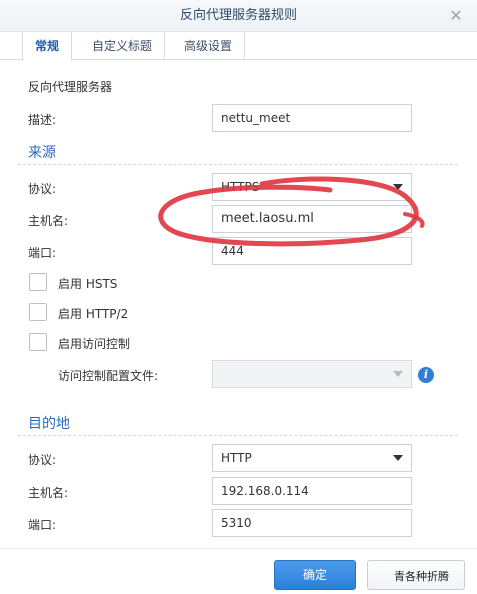 This screenshot has width=477, height=594. Describe the element at coordinates (421, 576) in the screenshot. I see `watermark-text: 青各种折腾` at that location.